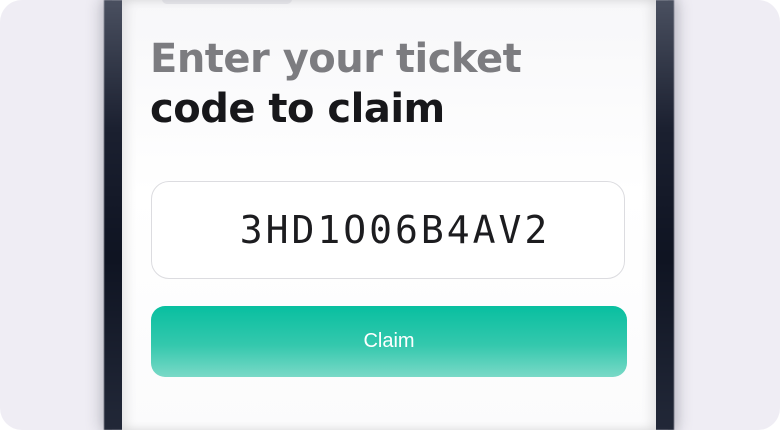  What do you see at coordinates (297, 109) in the screenshot?
I see `title-line-2: code to claim` at bounding box center [297, 109].